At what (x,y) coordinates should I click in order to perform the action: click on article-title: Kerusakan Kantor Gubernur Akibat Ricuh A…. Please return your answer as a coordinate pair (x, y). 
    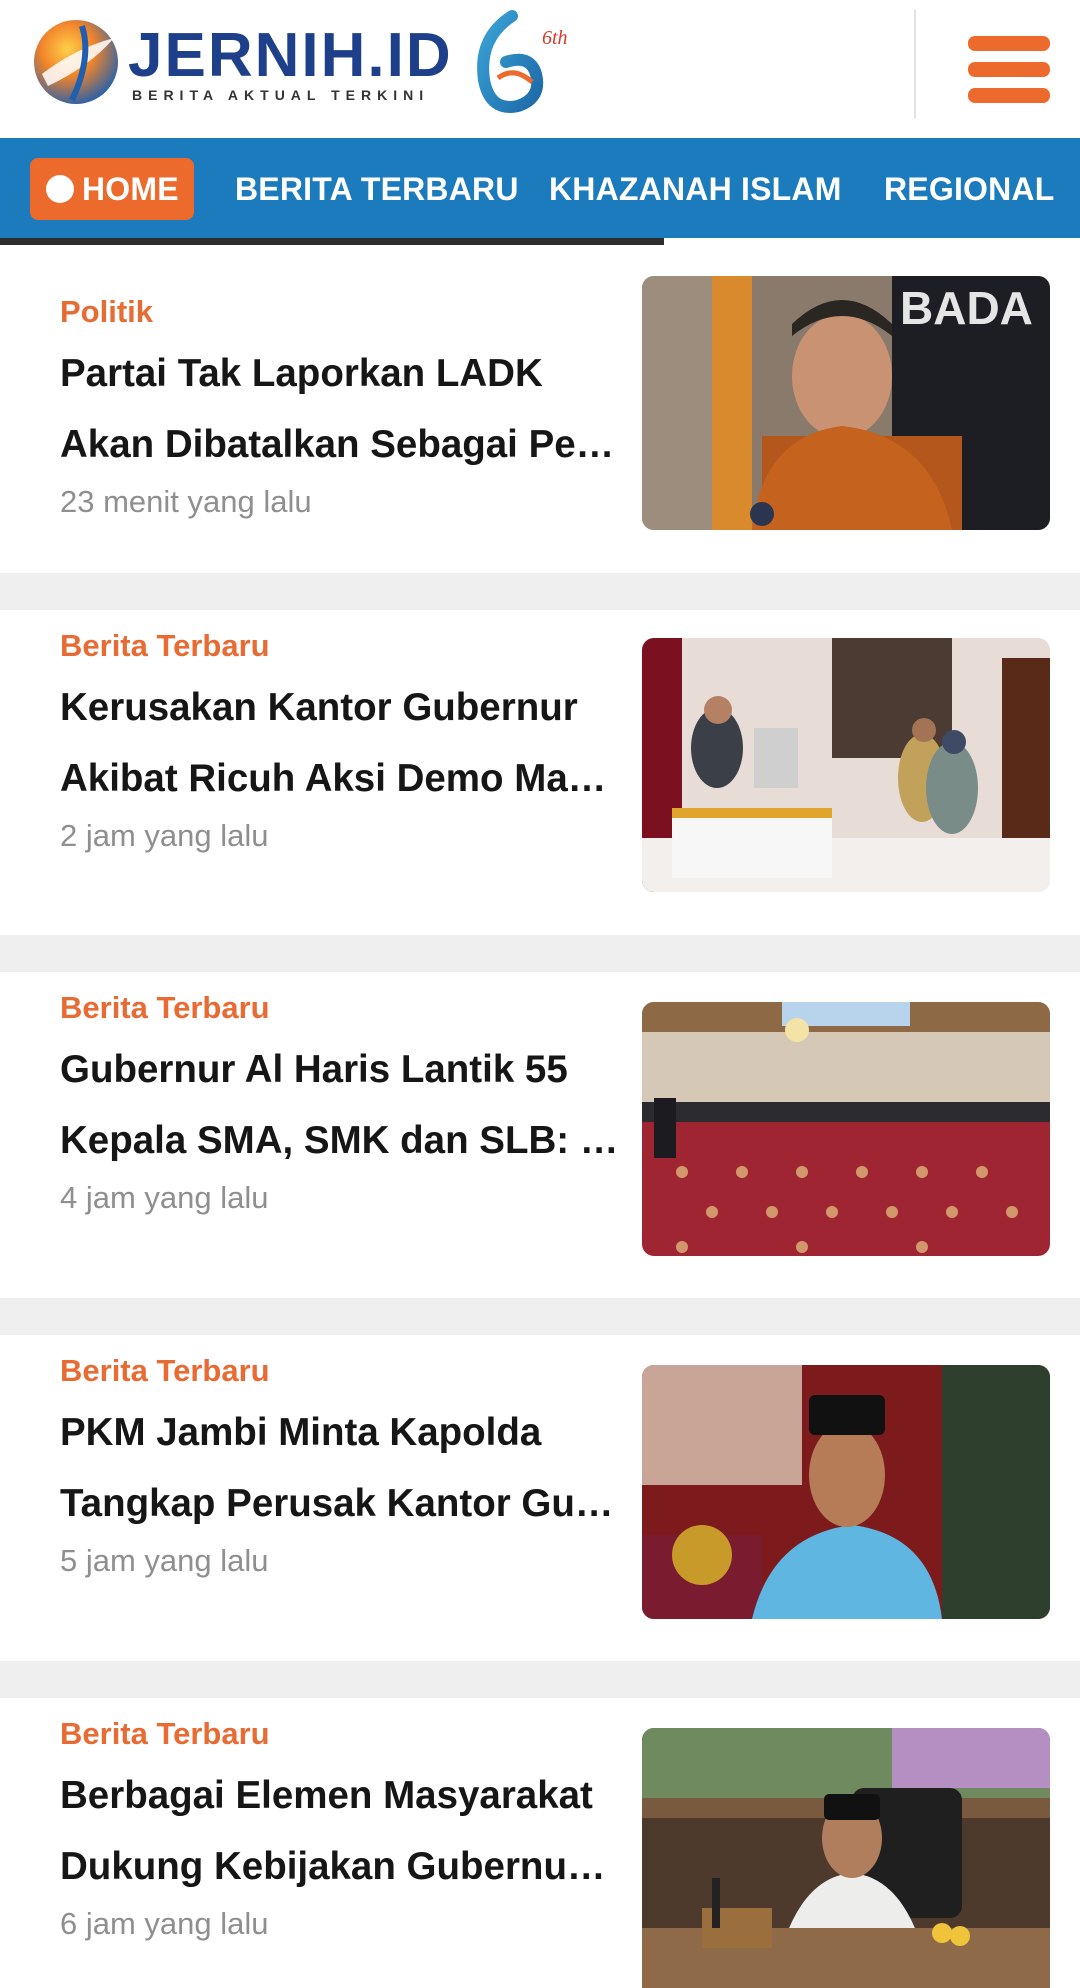
    Looking at the image, I should click on (340, 743).